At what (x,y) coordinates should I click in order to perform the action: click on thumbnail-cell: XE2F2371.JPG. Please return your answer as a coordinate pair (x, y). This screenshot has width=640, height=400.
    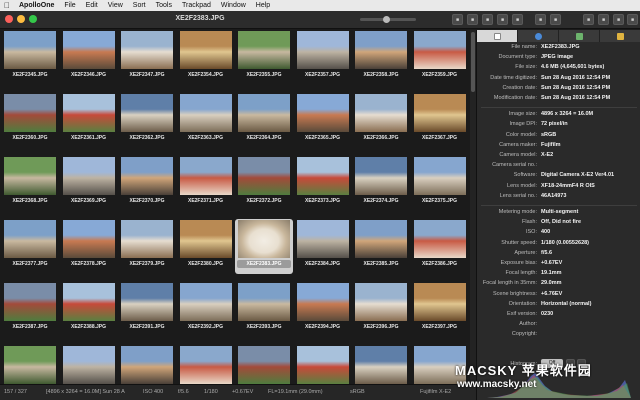
    Looking at the image, I should click on (206, 183).